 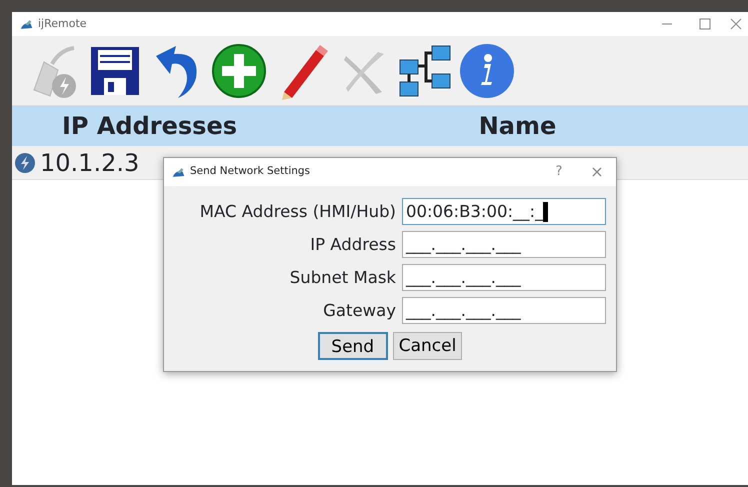 What do you see at coordinates (504, 211) in the screenshot?
I see `input-field: 00:06:B3:00:__:_` at bounding box center [504, 211].